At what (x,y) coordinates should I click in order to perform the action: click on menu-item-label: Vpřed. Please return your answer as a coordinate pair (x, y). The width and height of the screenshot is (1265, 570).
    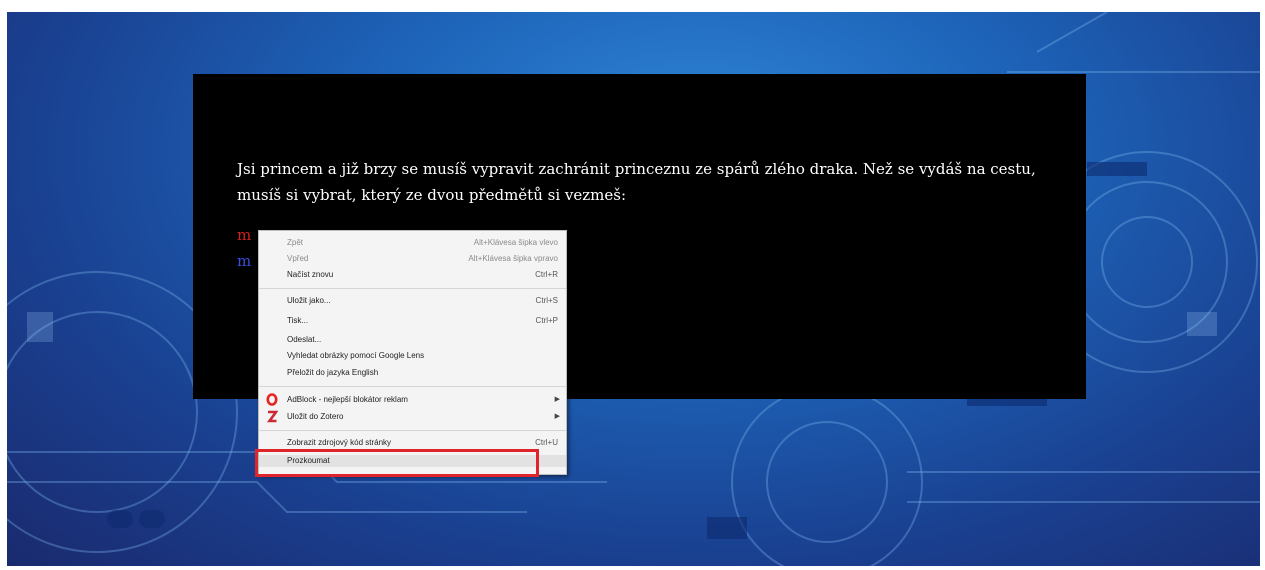
    Looking at the image, I should click on (298, 258).